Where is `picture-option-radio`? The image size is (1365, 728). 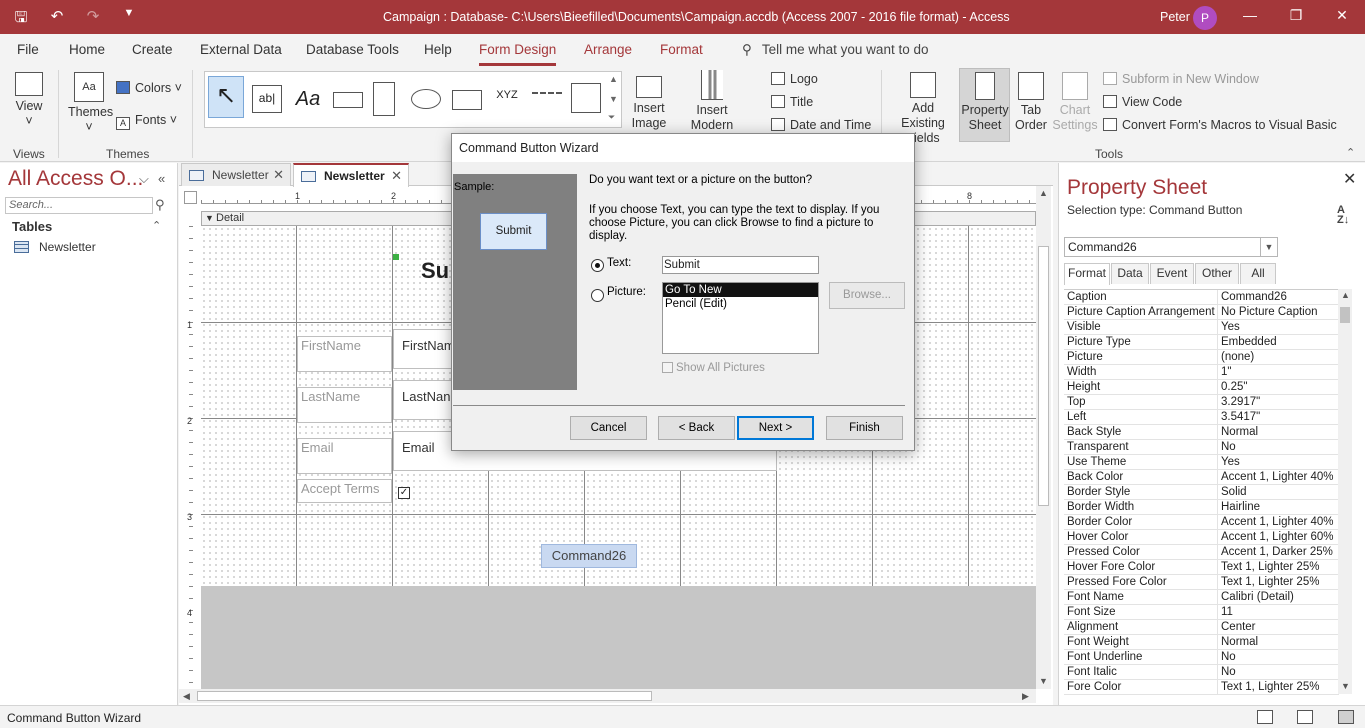 picture-option-radio is located at coordinates (597, 295).